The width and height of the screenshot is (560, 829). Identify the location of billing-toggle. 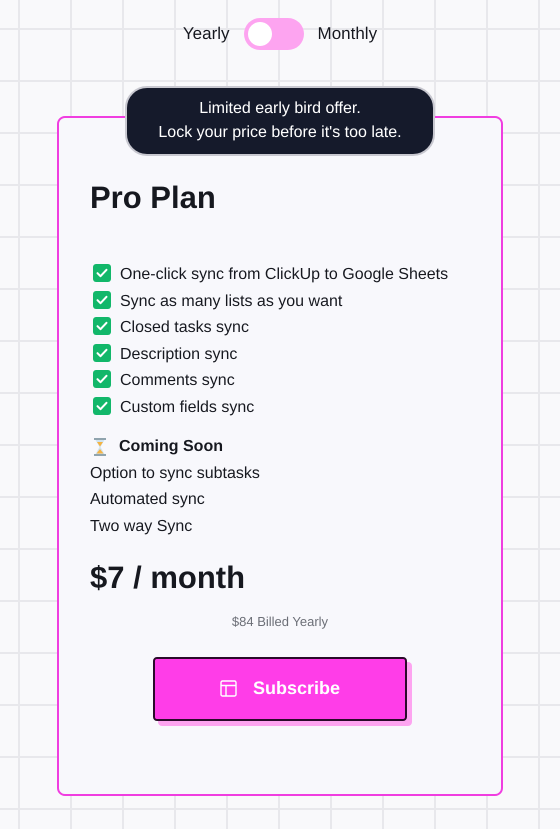
(274, 34).